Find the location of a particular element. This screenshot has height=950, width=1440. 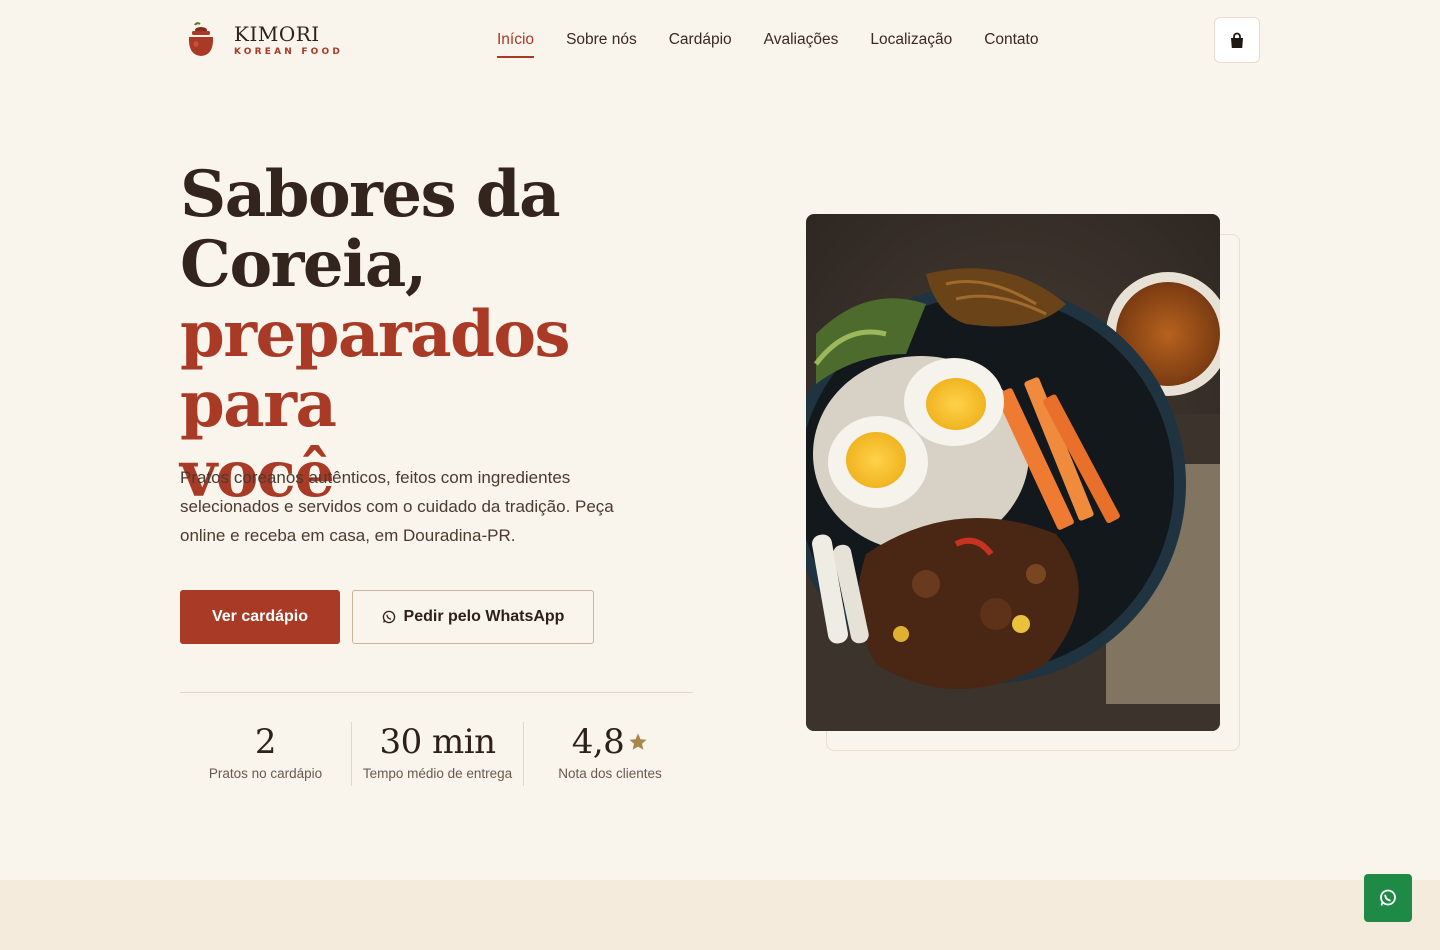

nav-item-sobre-nos: Sobre nós is located at coordinates (601, 40).